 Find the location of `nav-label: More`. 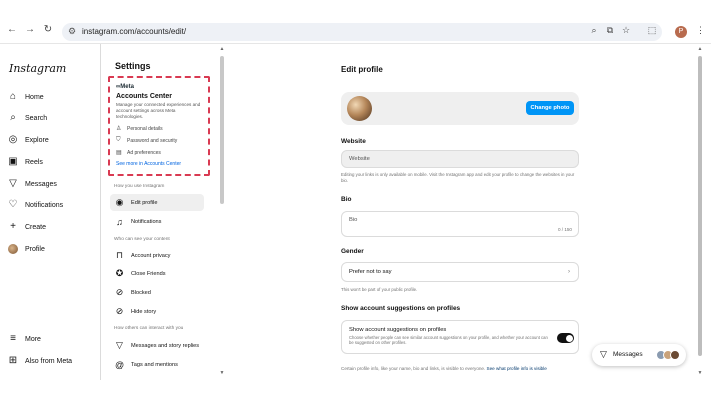

nav-label: More is located at coordinates (33, 339).